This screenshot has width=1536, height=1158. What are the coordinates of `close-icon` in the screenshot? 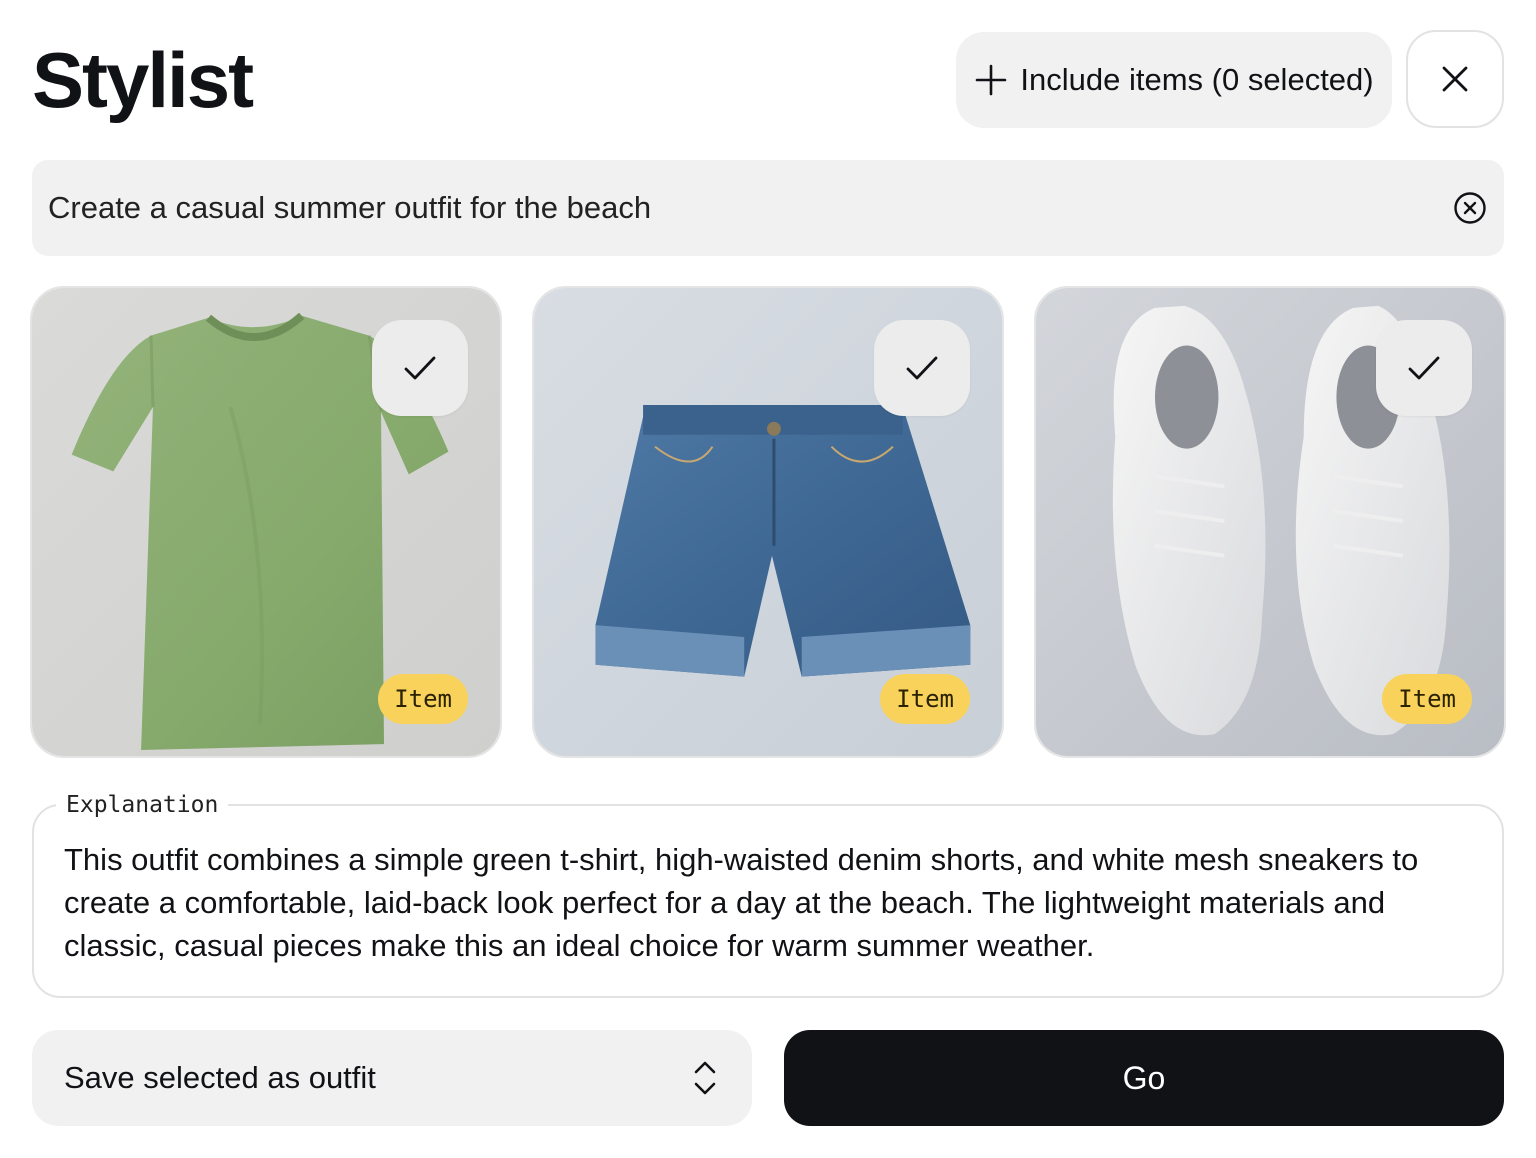 It's located at (1455, 79).